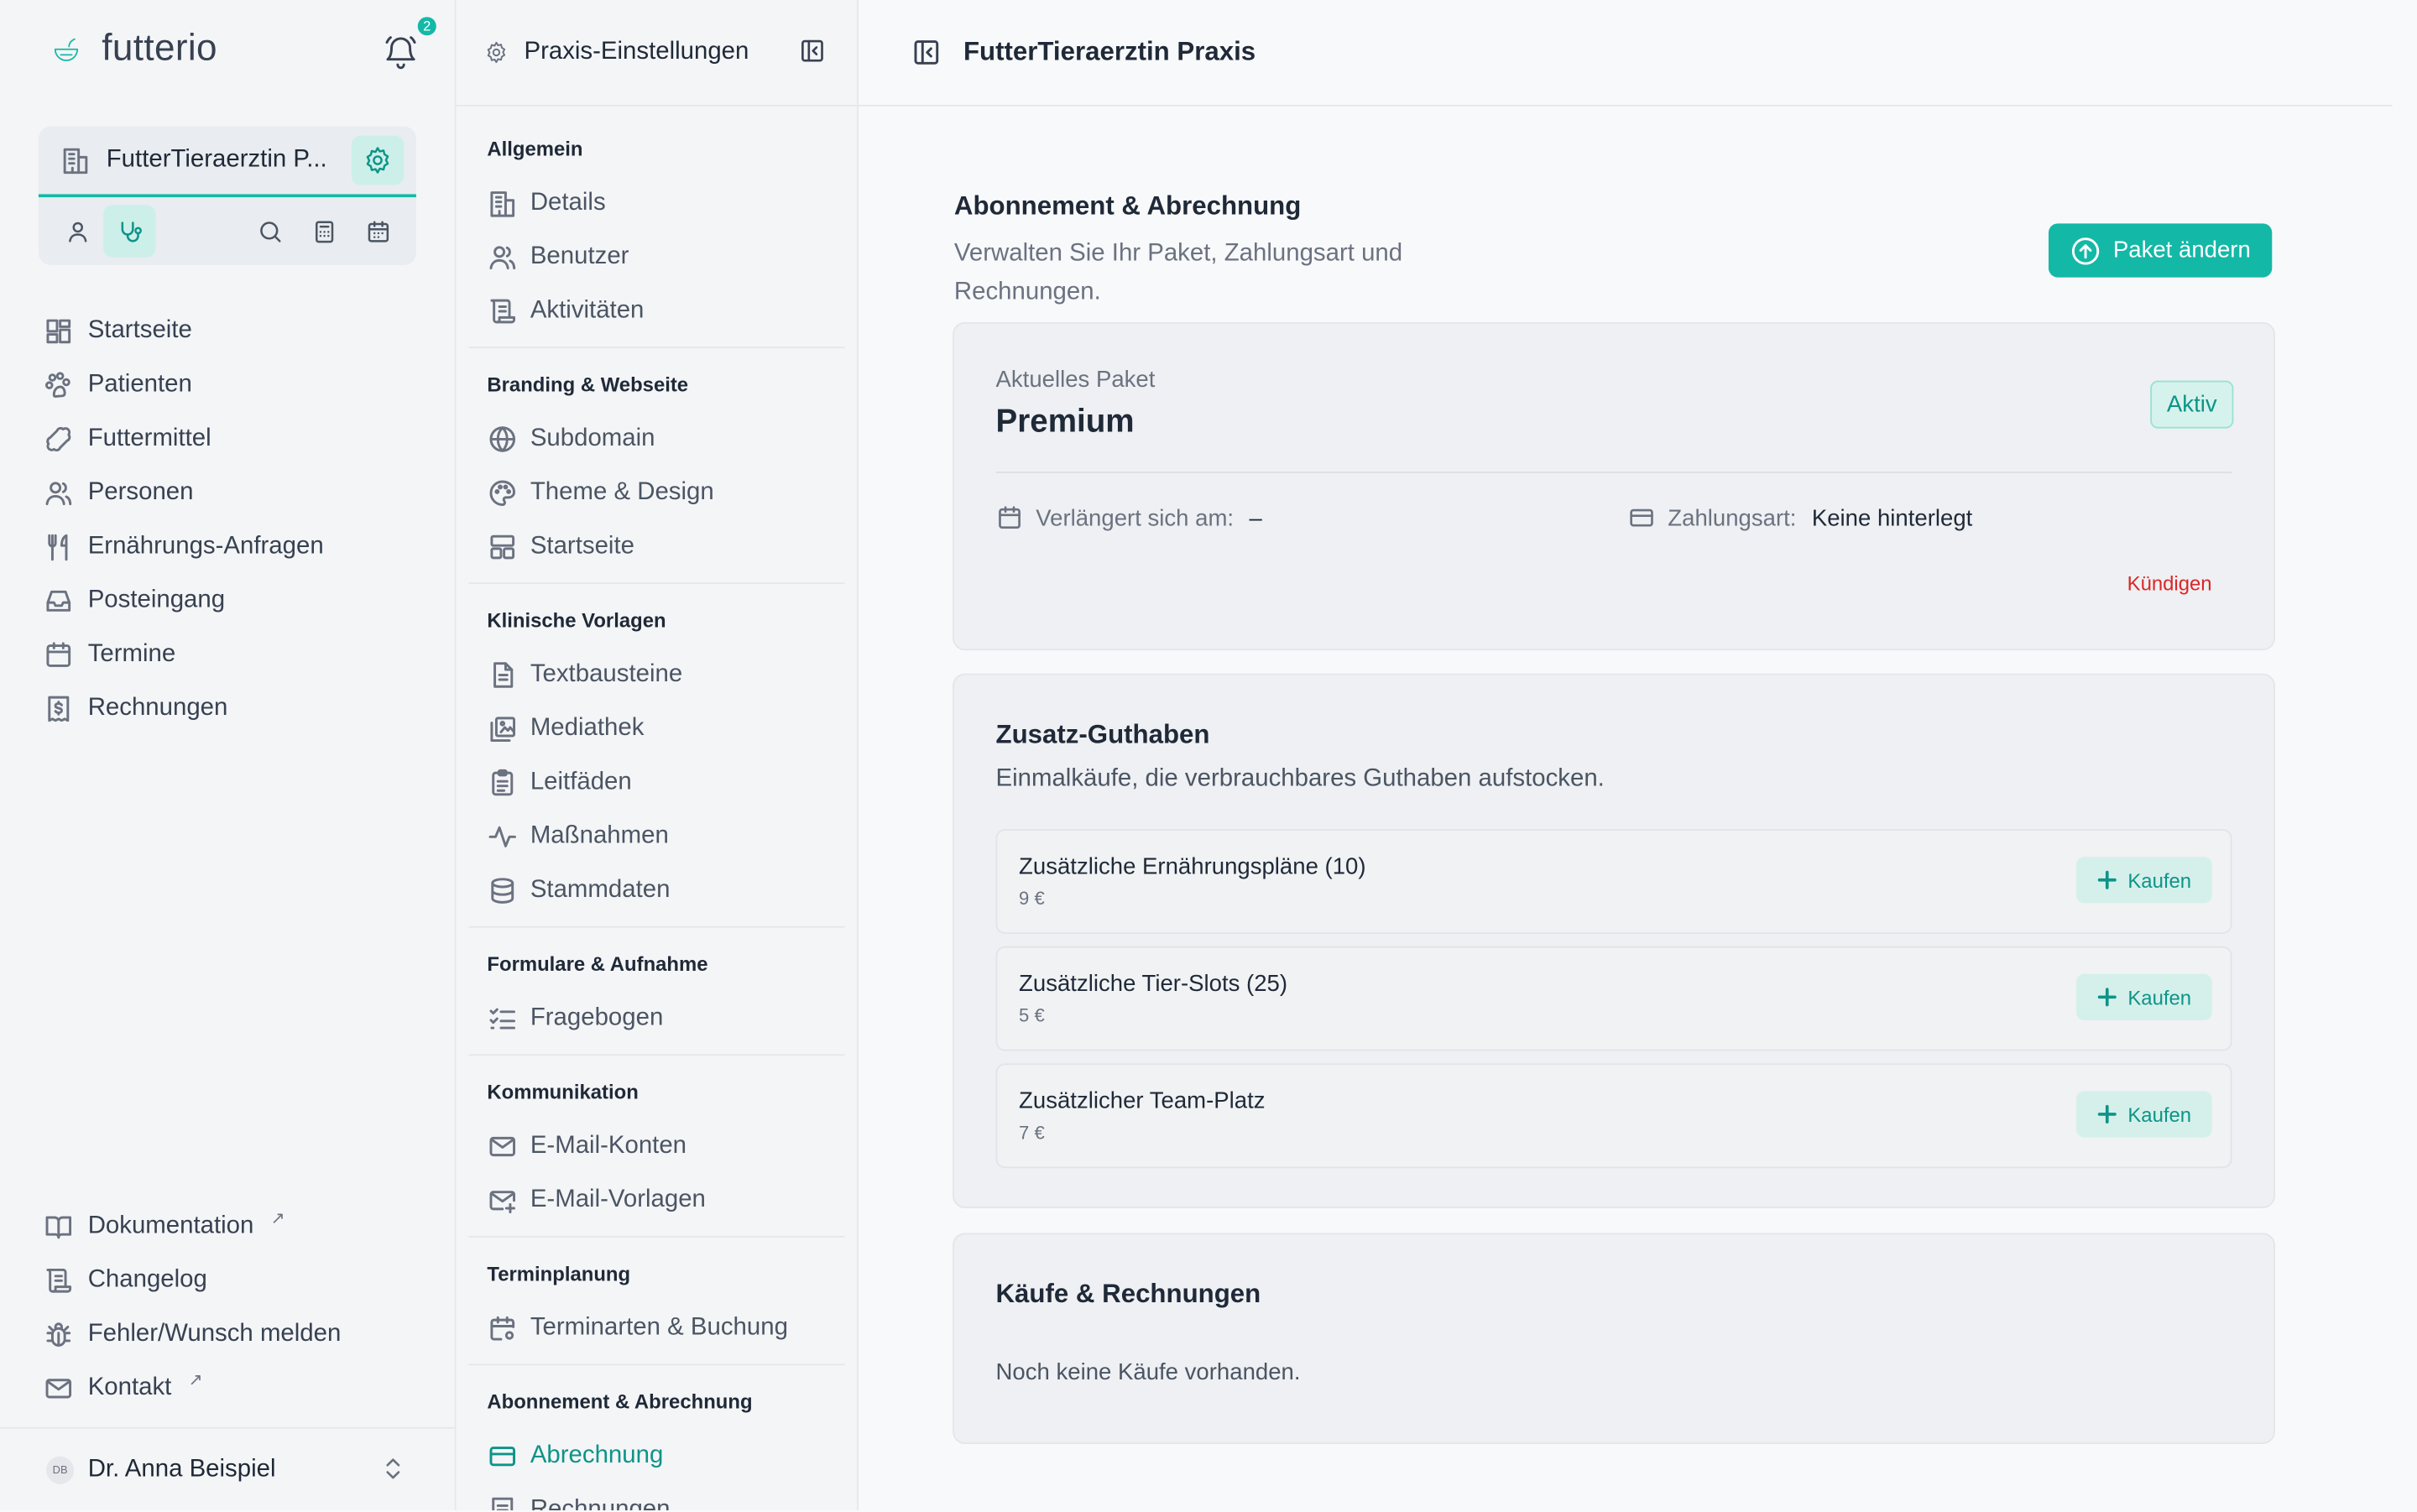 This screenshot has width=2417, height=1512. What do you see at coordinates (235, 492) in the screenshot?
I see `nav-item-personen: Personen` at bounding box center [235, 492].